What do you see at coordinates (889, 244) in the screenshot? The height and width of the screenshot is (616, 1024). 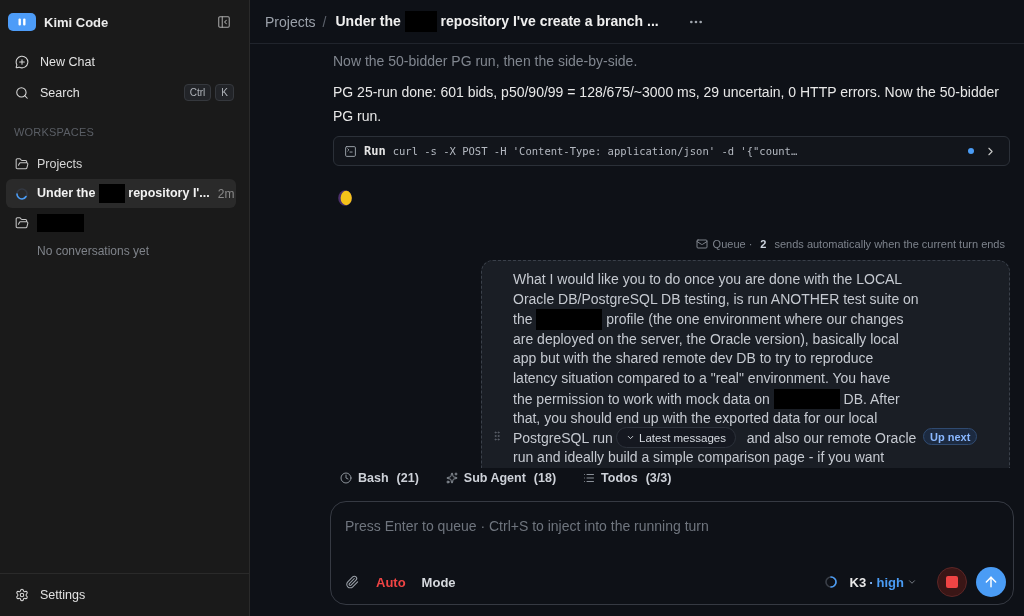 I see `queue-note: sends automatically when the current turn ends` at bounding box center [889, 244].